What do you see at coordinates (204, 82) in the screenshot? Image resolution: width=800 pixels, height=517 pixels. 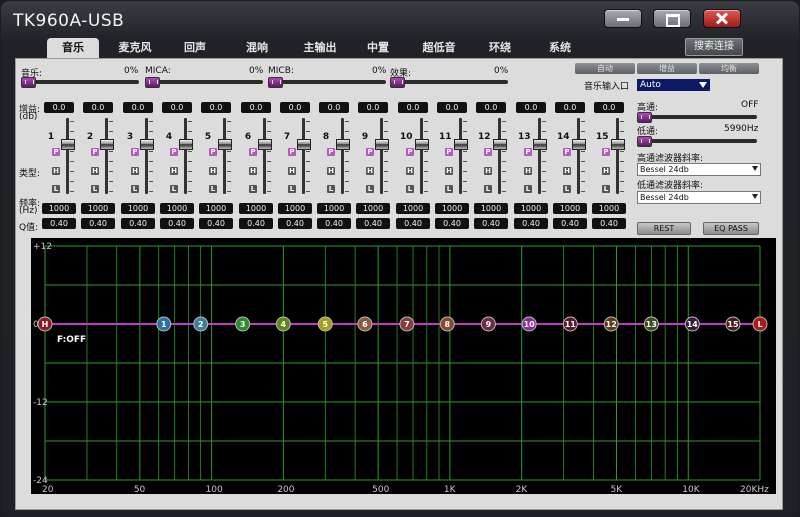 I see `mix-mica-slider` at bounding box center [204, 82].